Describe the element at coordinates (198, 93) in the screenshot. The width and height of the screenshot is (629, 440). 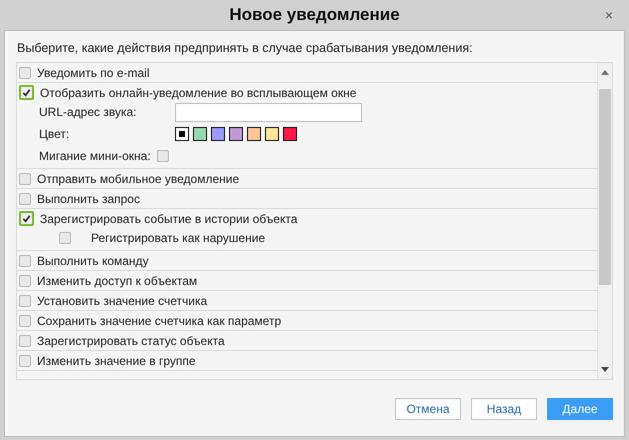
I see `action-label: Отобразить онлайн-уведомление во всплывающем окне` at that location.